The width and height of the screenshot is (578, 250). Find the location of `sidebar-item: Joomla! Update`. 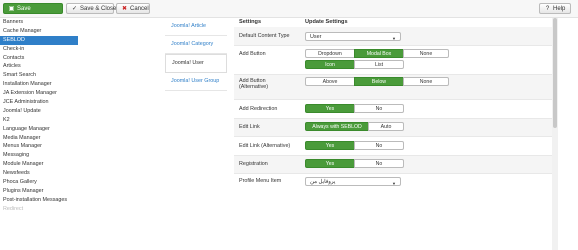

sidebar-item: Joomla! Update is located at coordinates (39, 111).